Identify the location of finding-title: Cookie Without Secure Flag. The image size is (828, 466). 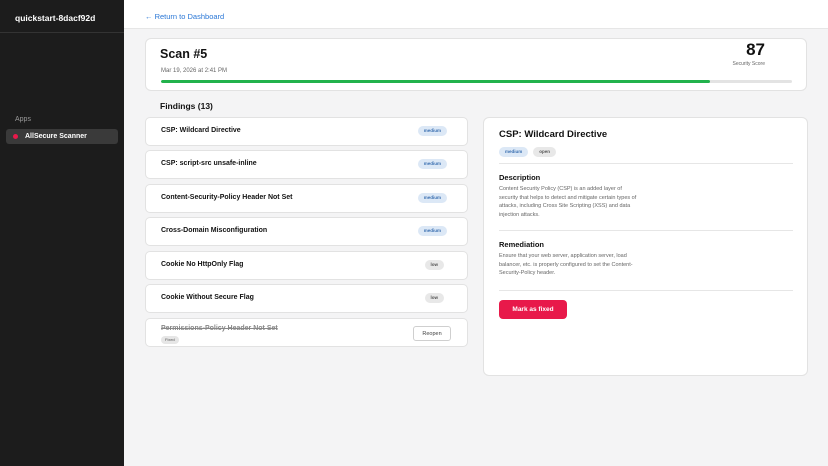
(207, 297).